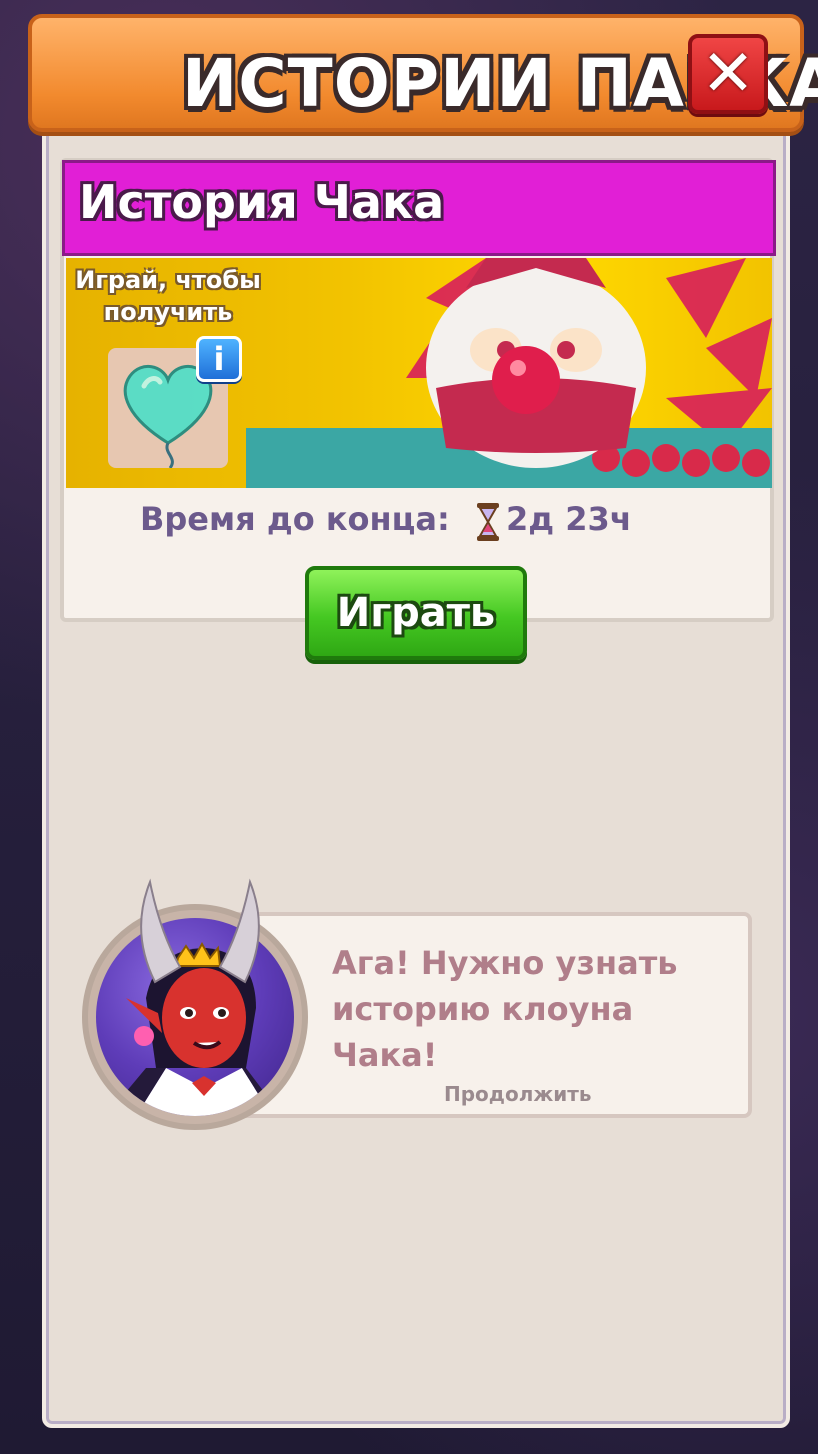 This screenshot has width=818, height=1454. I want to click on play-button: Играть, so click(416, 613).